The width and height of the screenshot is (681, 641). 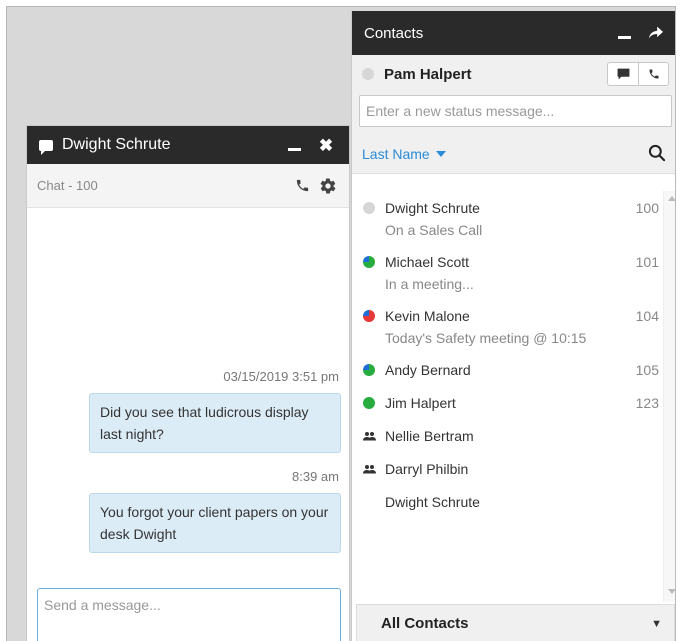 I want to click on contact-extension: 105, so click(x=647, y=370).